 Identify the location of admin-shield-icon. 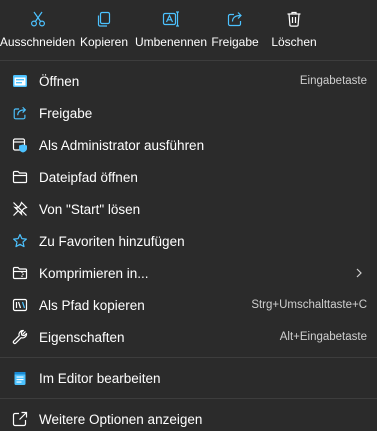
(20, 145).